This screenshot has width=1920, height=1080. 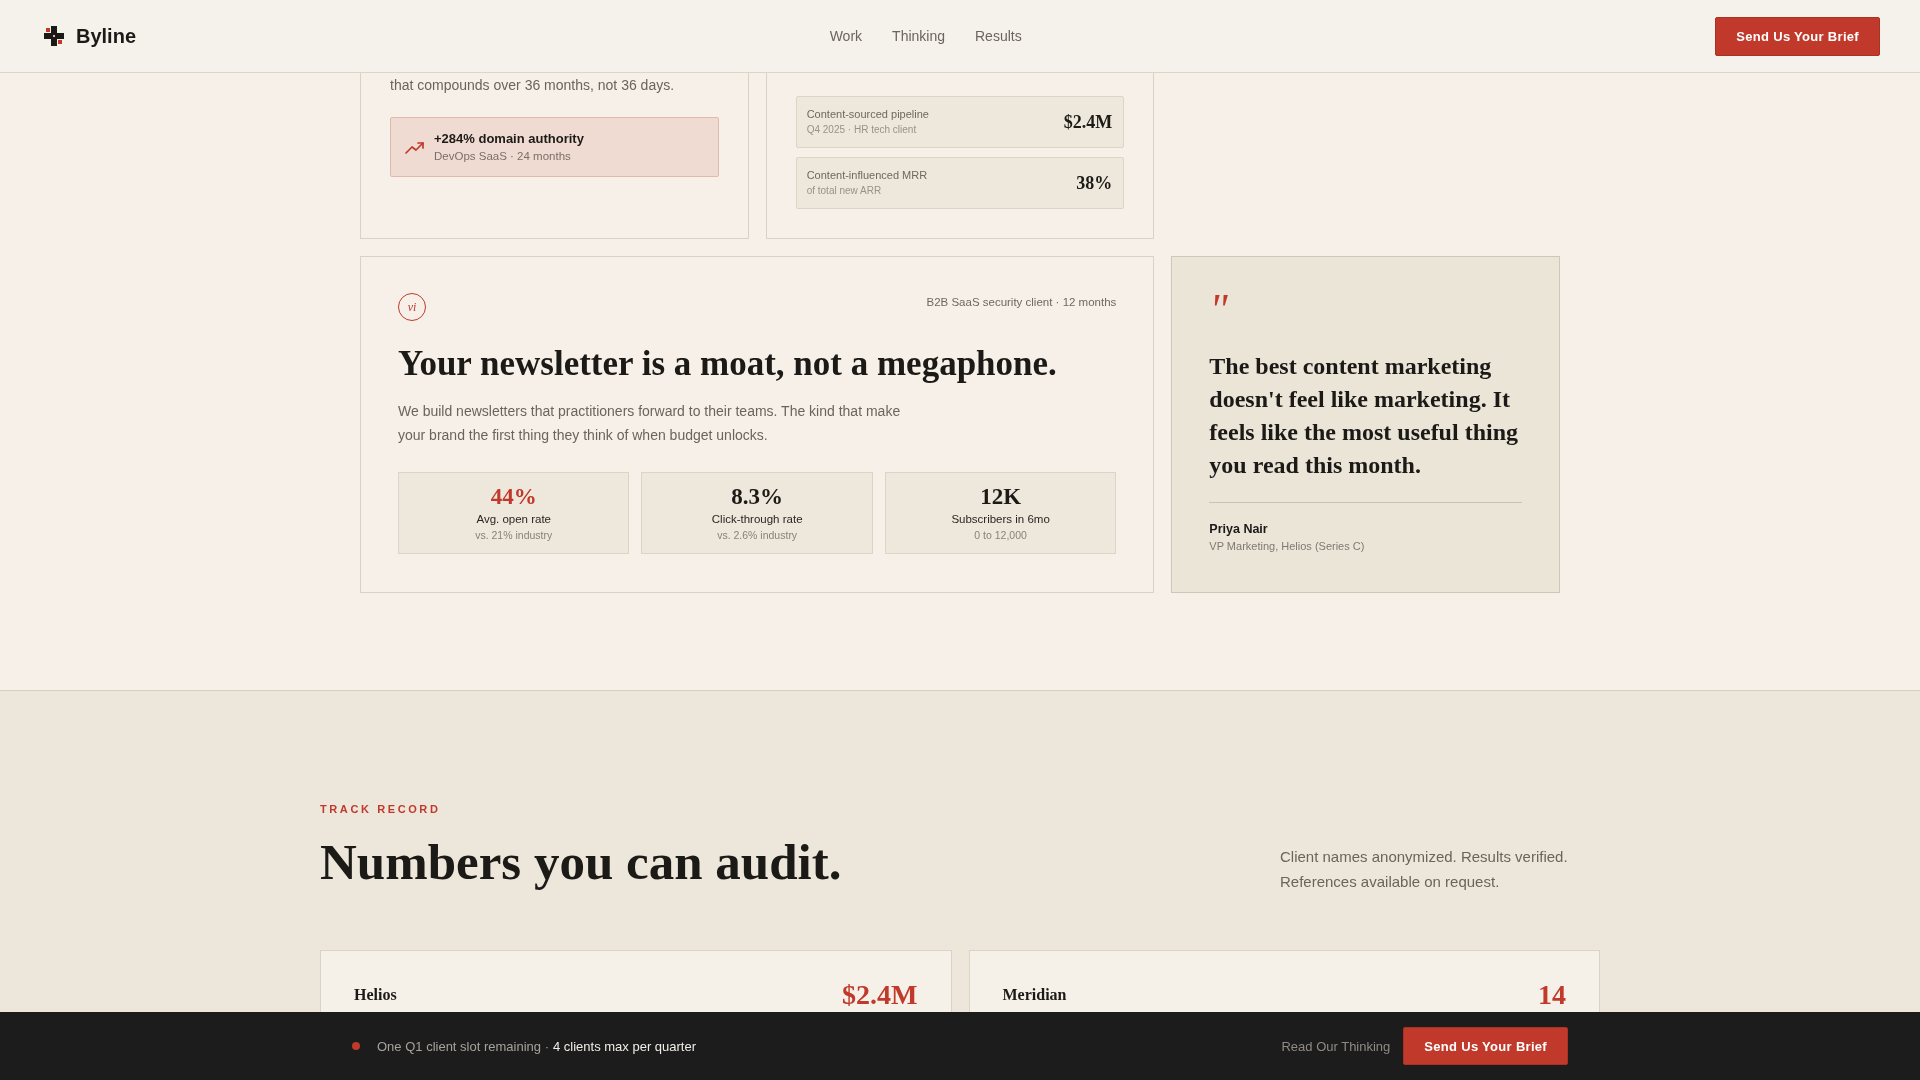 What do you see at coordinates (106, 36) in the screenshot?
I see `brand-name: Byline` at bounding box center [106, 36].